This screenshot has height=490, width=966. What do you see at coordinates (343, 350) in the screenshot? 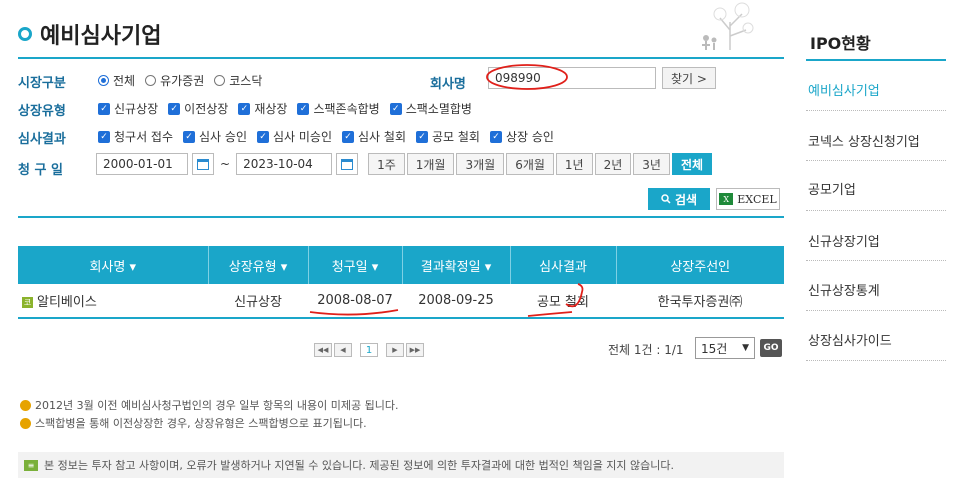
I see `prev-page-button: ◀` at bounding box center [343, 350].